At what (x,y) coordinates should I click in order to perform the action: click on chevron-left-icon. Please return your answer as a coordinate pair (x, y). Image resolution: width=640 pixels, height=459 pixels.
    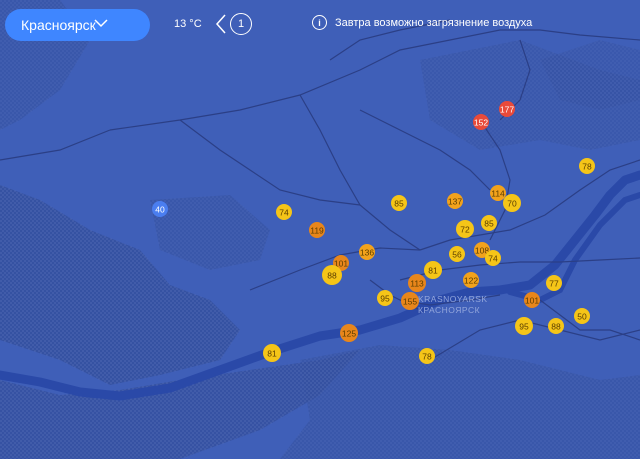
    Looking at the image, I should click on (221, 24).